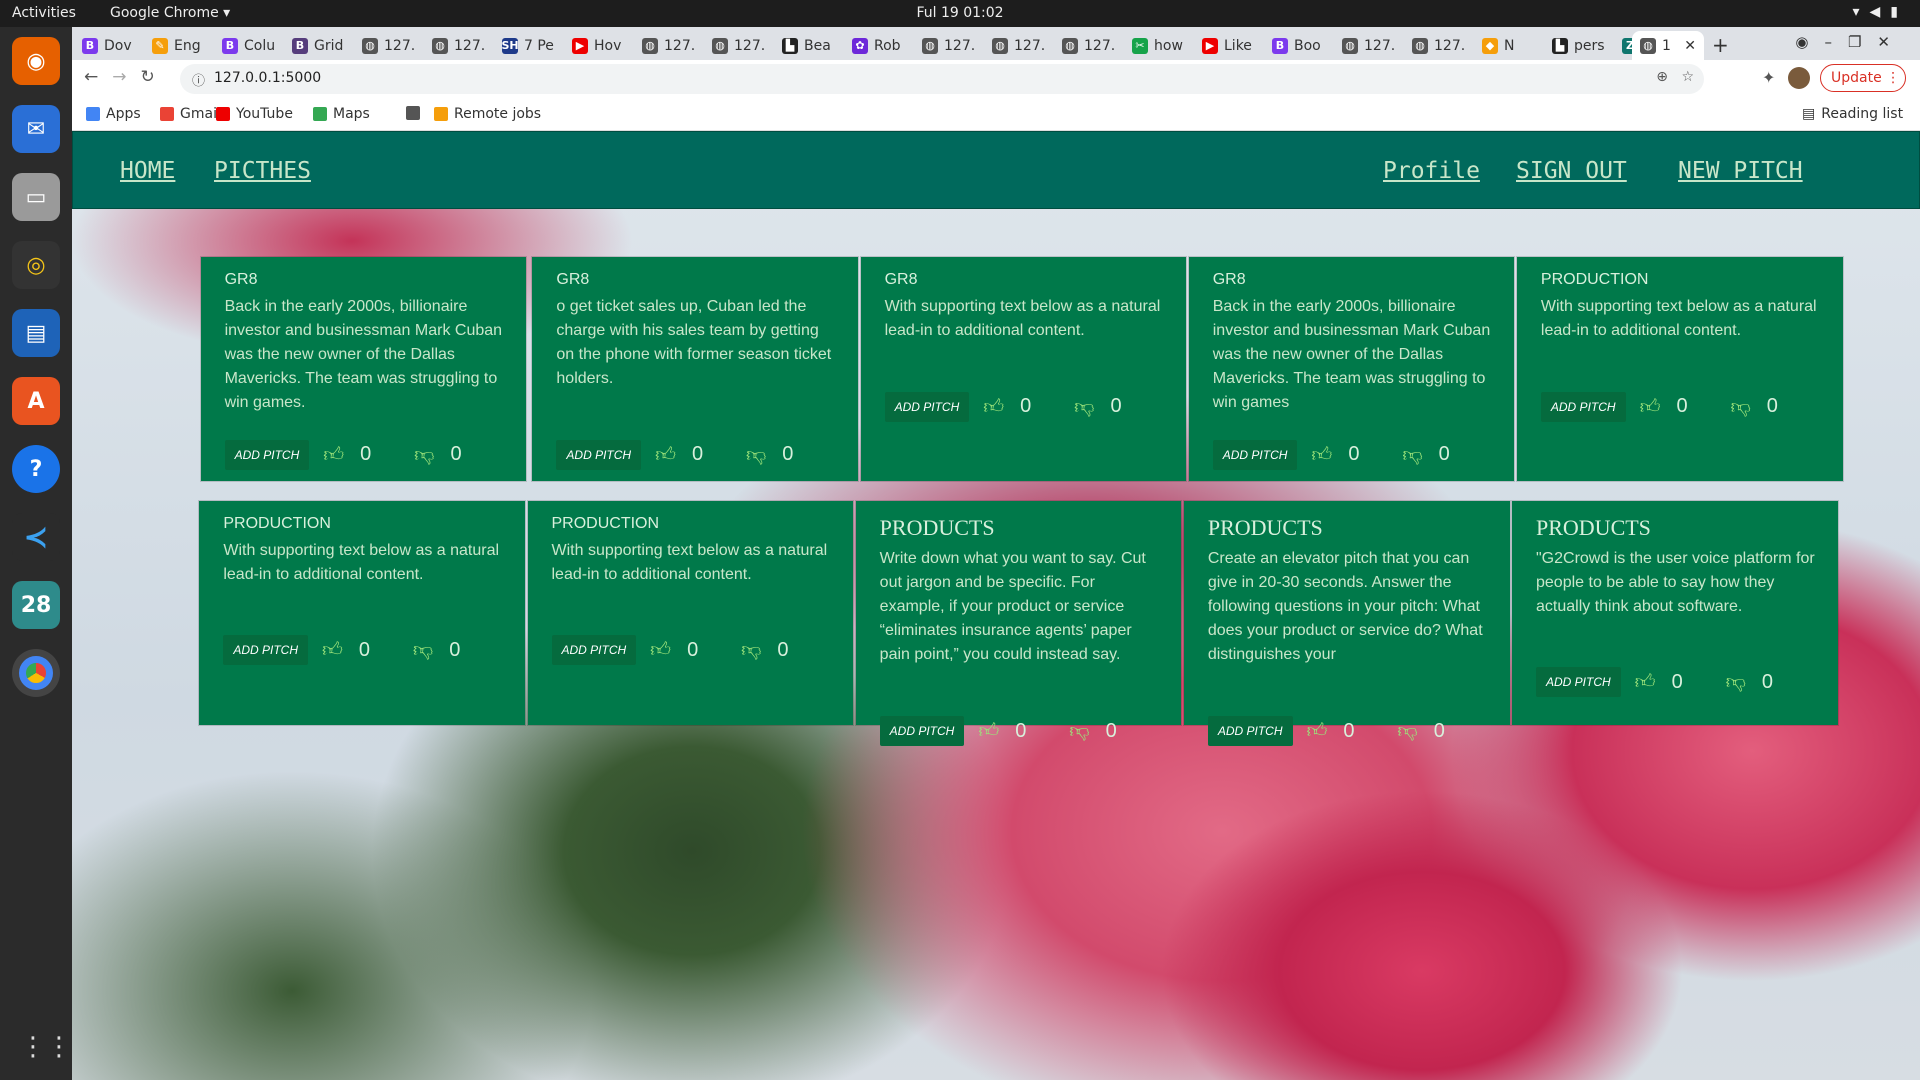 The width and height of the screenshot is (1920, 1080). What do you see at coordinates (185, 45) in the screenshot?
I see `tab-1: ✎ Eng` at bounding box center [185, 45].